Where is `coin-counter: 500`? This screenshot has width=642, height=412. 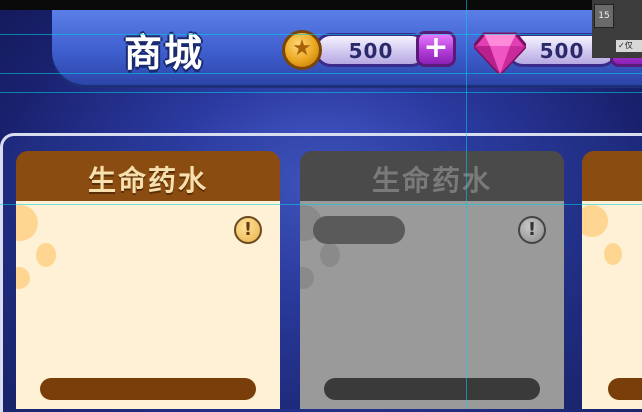 coin-counter: 500 is located at coordinates (371, 50).